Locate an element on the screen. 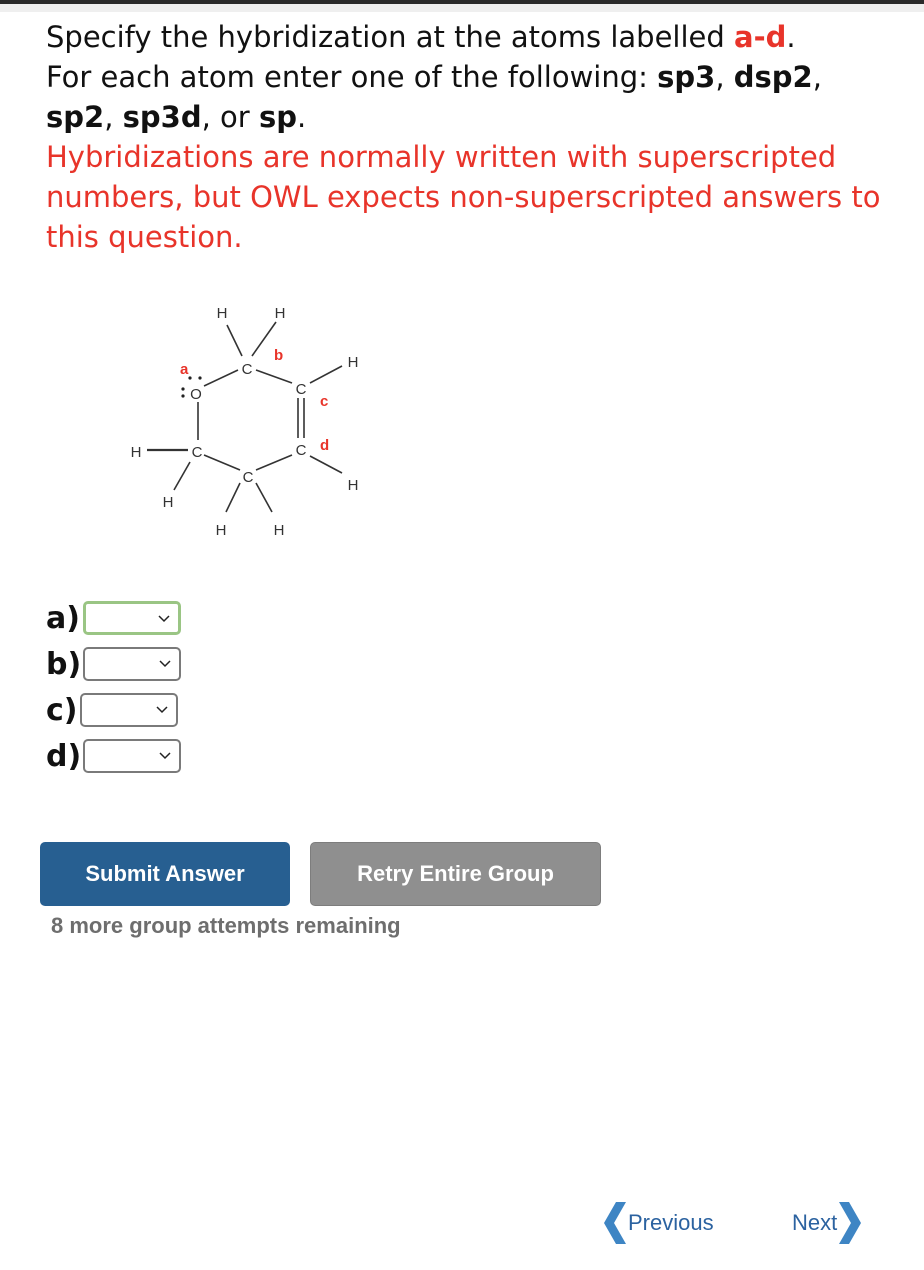 The width and height of the screenshot is (924, 1270). answer-row-c: c) is located at coordinates (113, 710).